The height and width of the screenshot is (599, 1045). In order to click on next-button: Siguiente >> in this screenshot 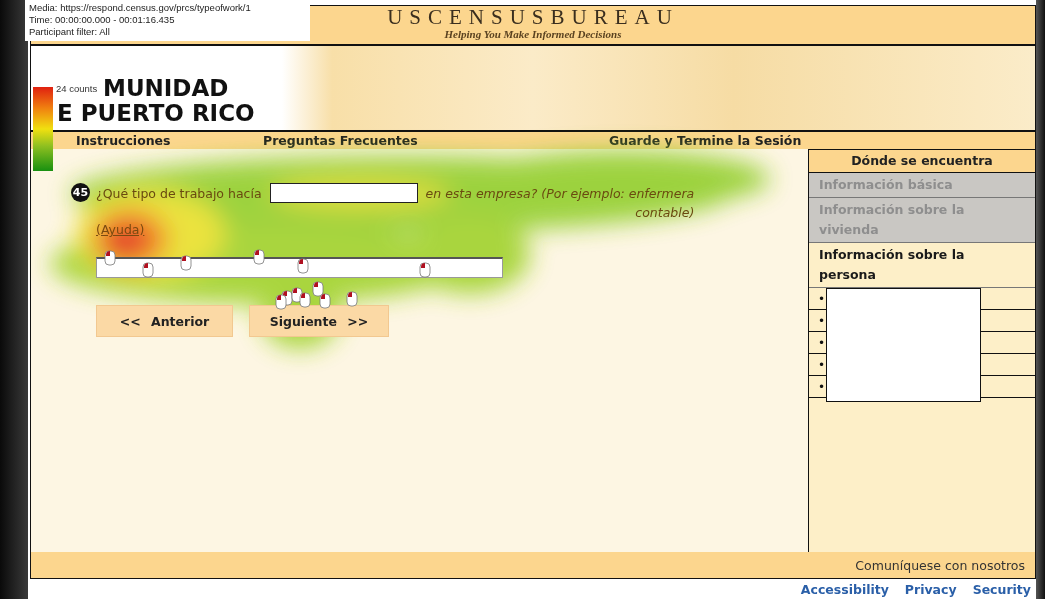, I will do `click(319, 321)`.